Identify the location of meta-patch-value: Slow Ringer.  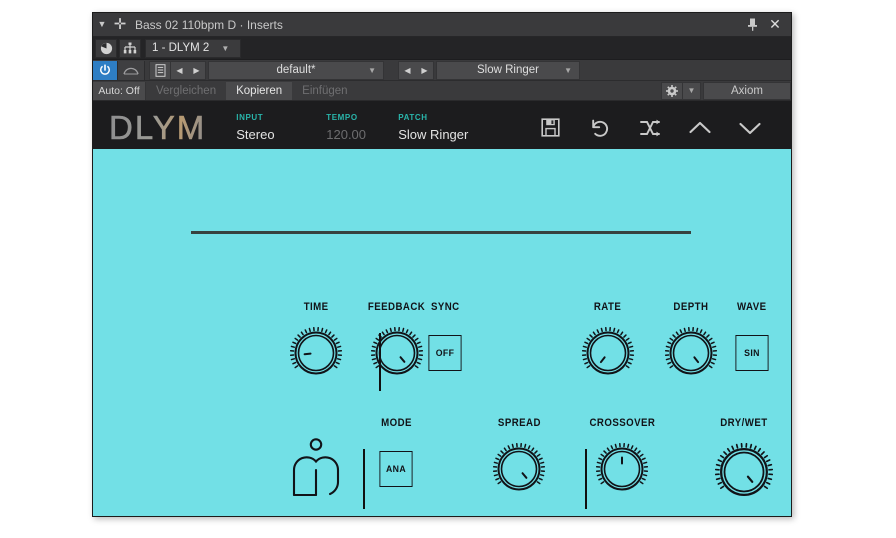
(433, 134).